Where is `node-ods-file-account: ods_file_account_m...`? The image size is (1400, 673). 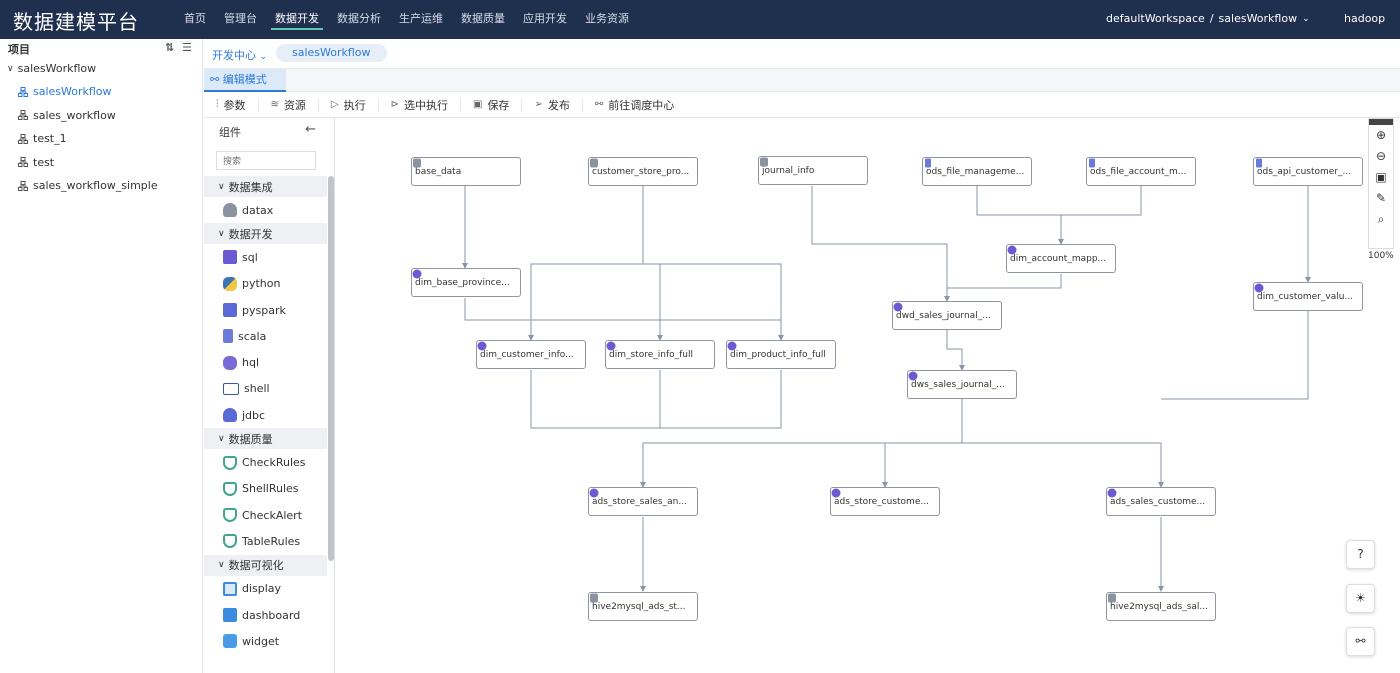 node-ods-file-account: ods_file_account_m... is located at coordinates (1141, 171).